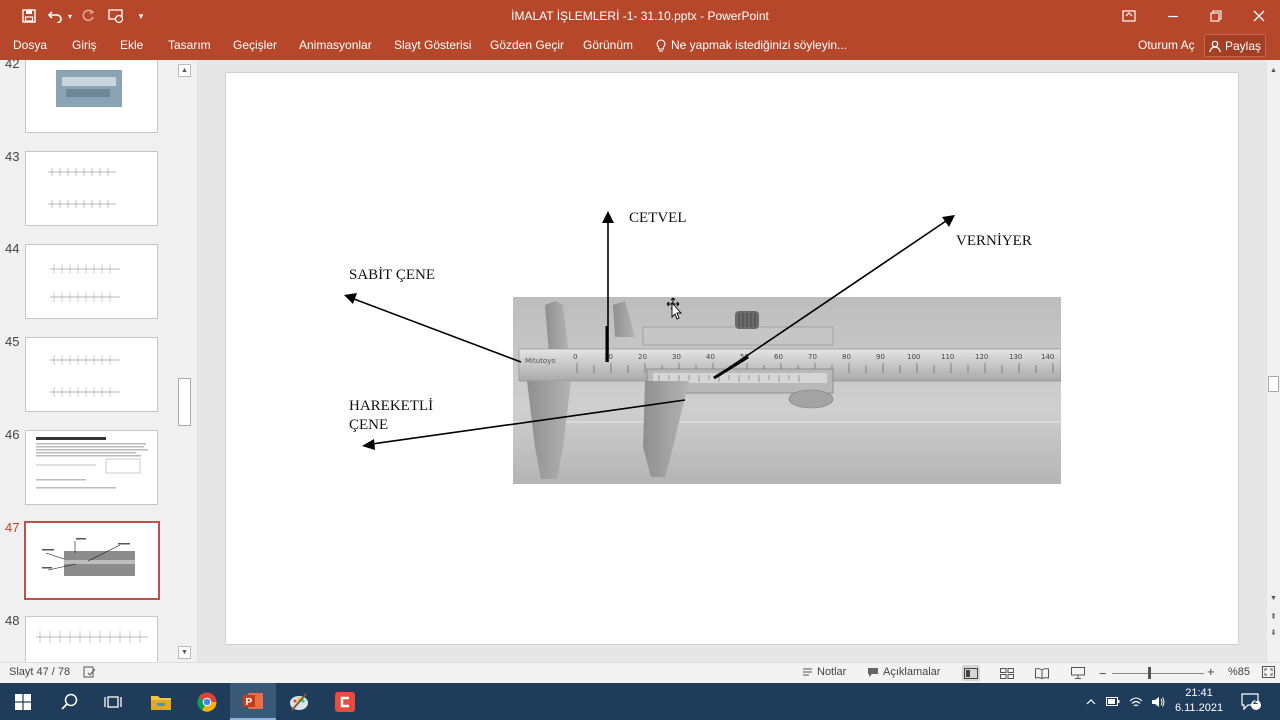  I want to click on fit-to-window-icon, so click(1268, 672).